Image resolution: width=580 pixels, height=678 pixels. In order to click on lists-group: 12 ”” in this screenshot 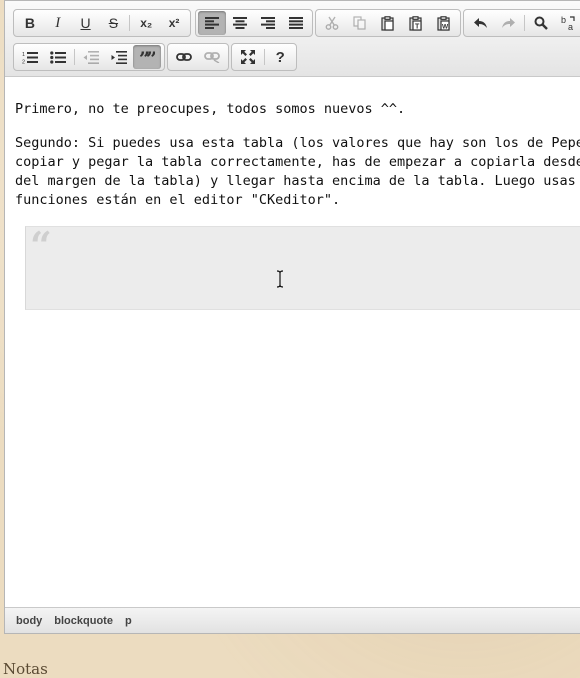, I will do `click(89, 57)`.